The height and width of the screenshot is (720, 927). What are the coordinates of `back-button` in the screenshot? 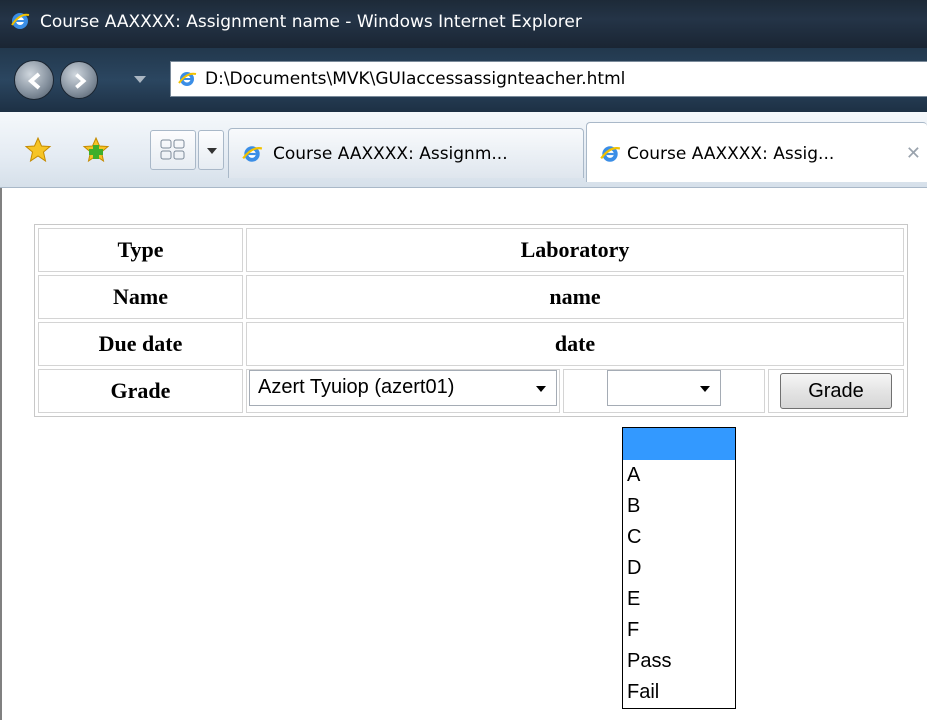 It's located at (34, 80).